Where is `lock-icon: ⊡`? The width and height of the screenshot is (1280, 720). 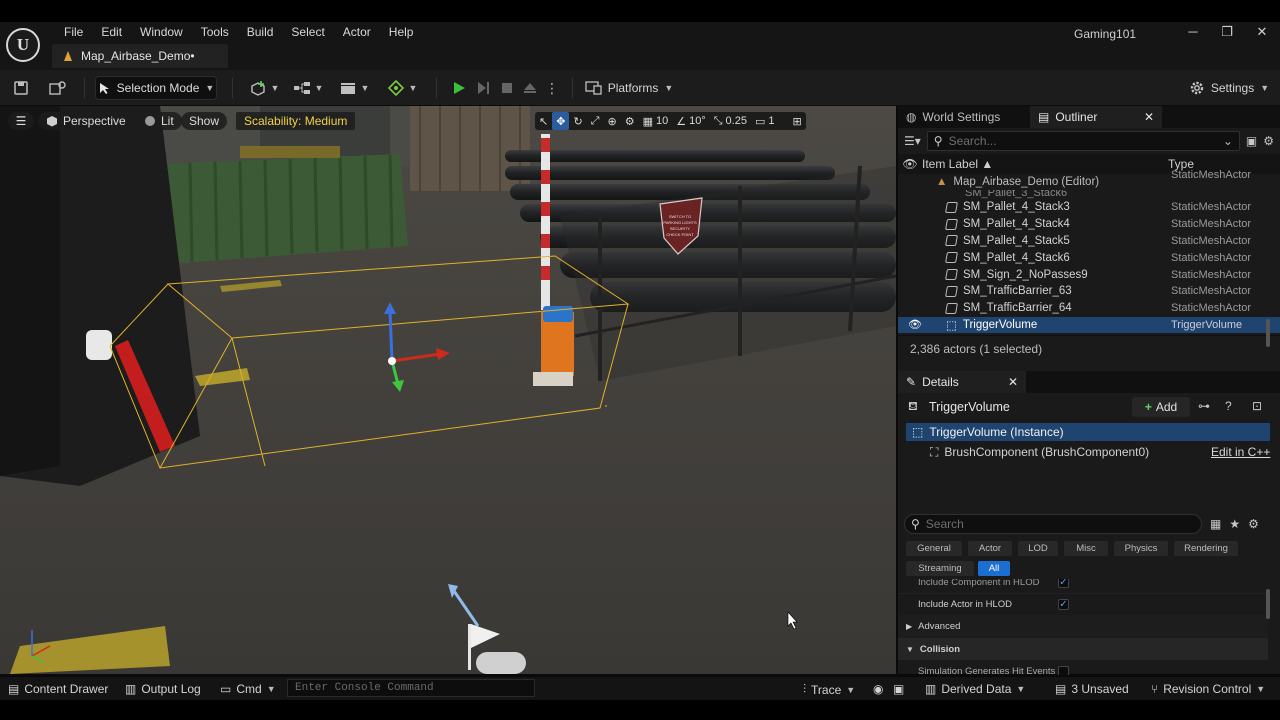
lock-icon: ⊡ is located at coordinates (1257, 406).